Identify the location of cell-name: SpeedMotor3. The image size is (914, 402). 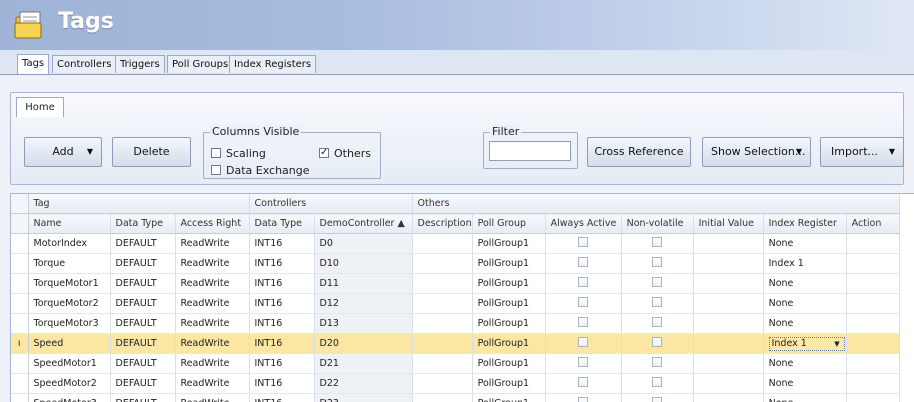
(69, 397).